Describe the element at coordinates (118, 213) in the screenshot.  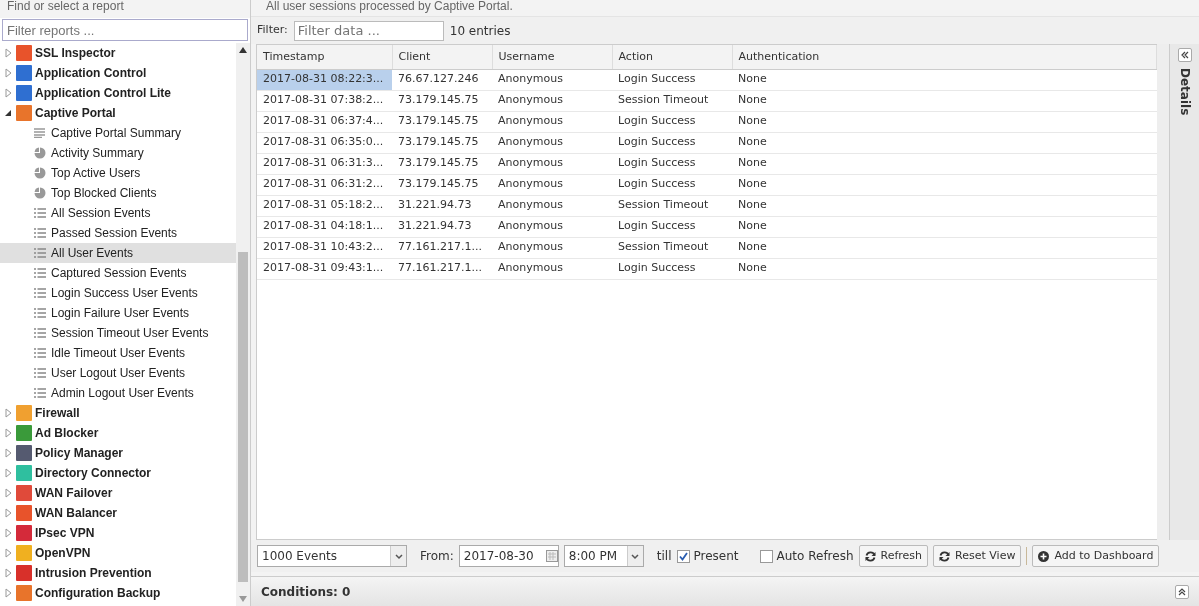
I see `tree-item: All Session Events` at that location.